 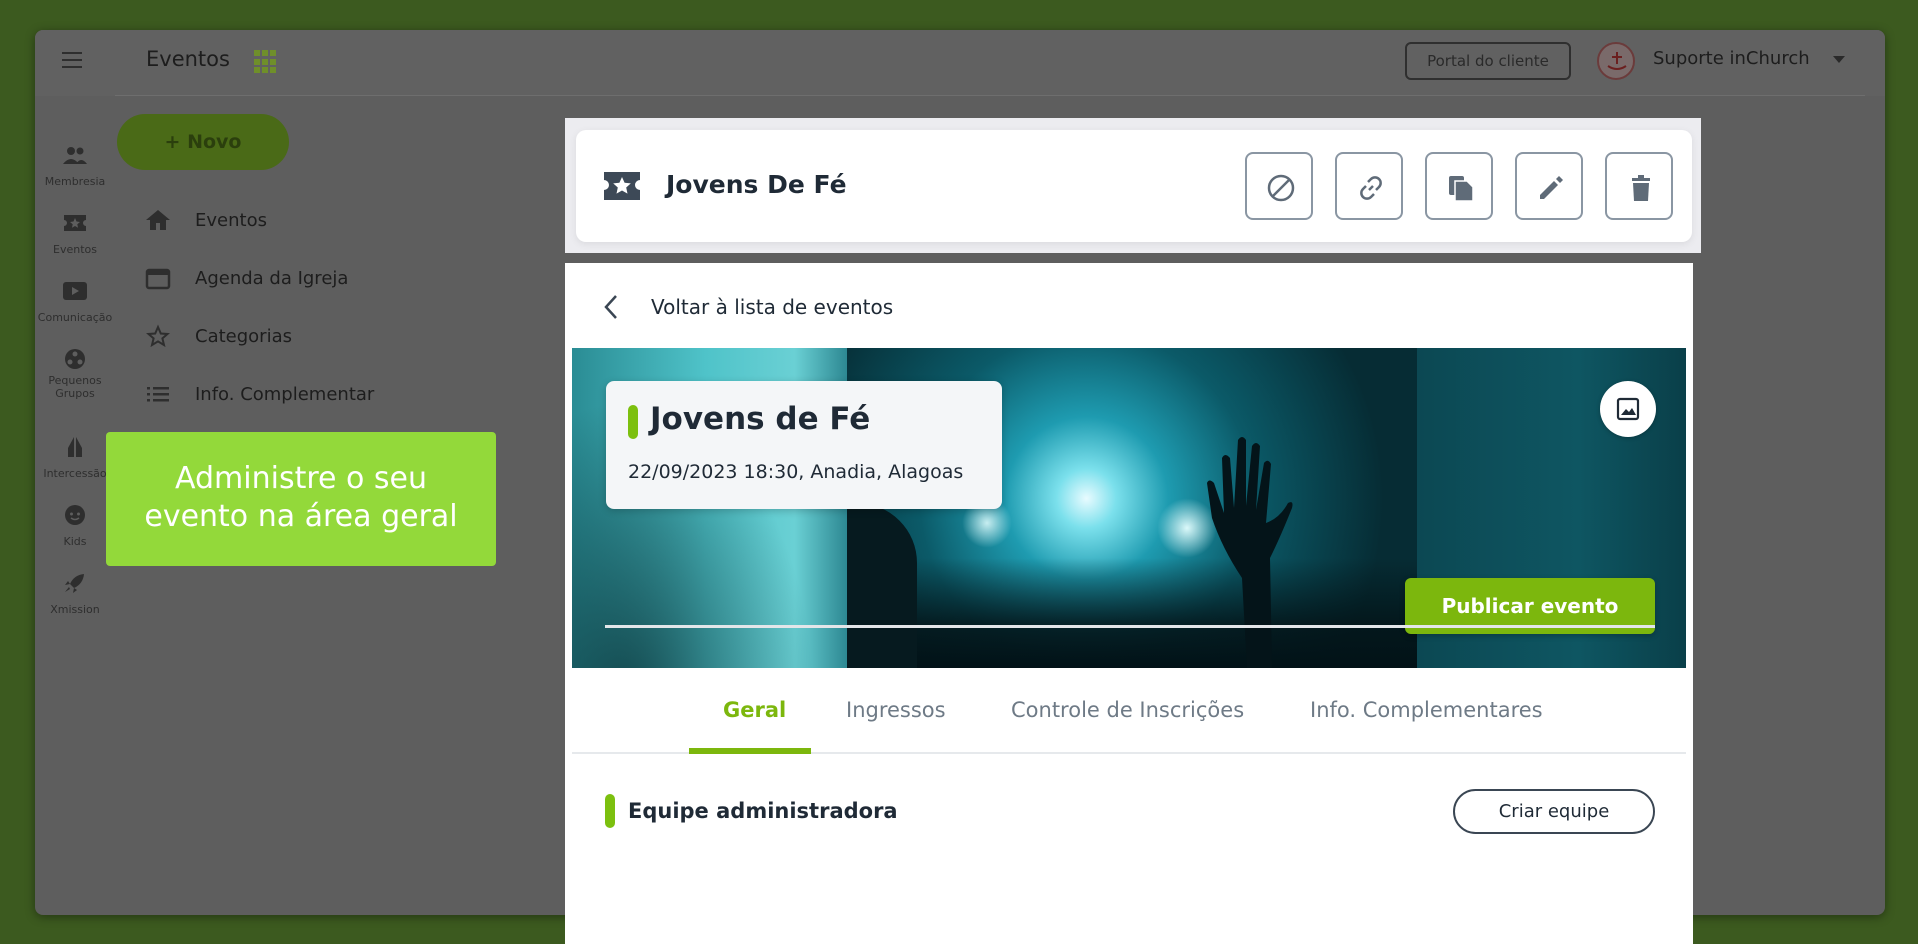 I want to click on video-icon, so click(x=75, y=291).